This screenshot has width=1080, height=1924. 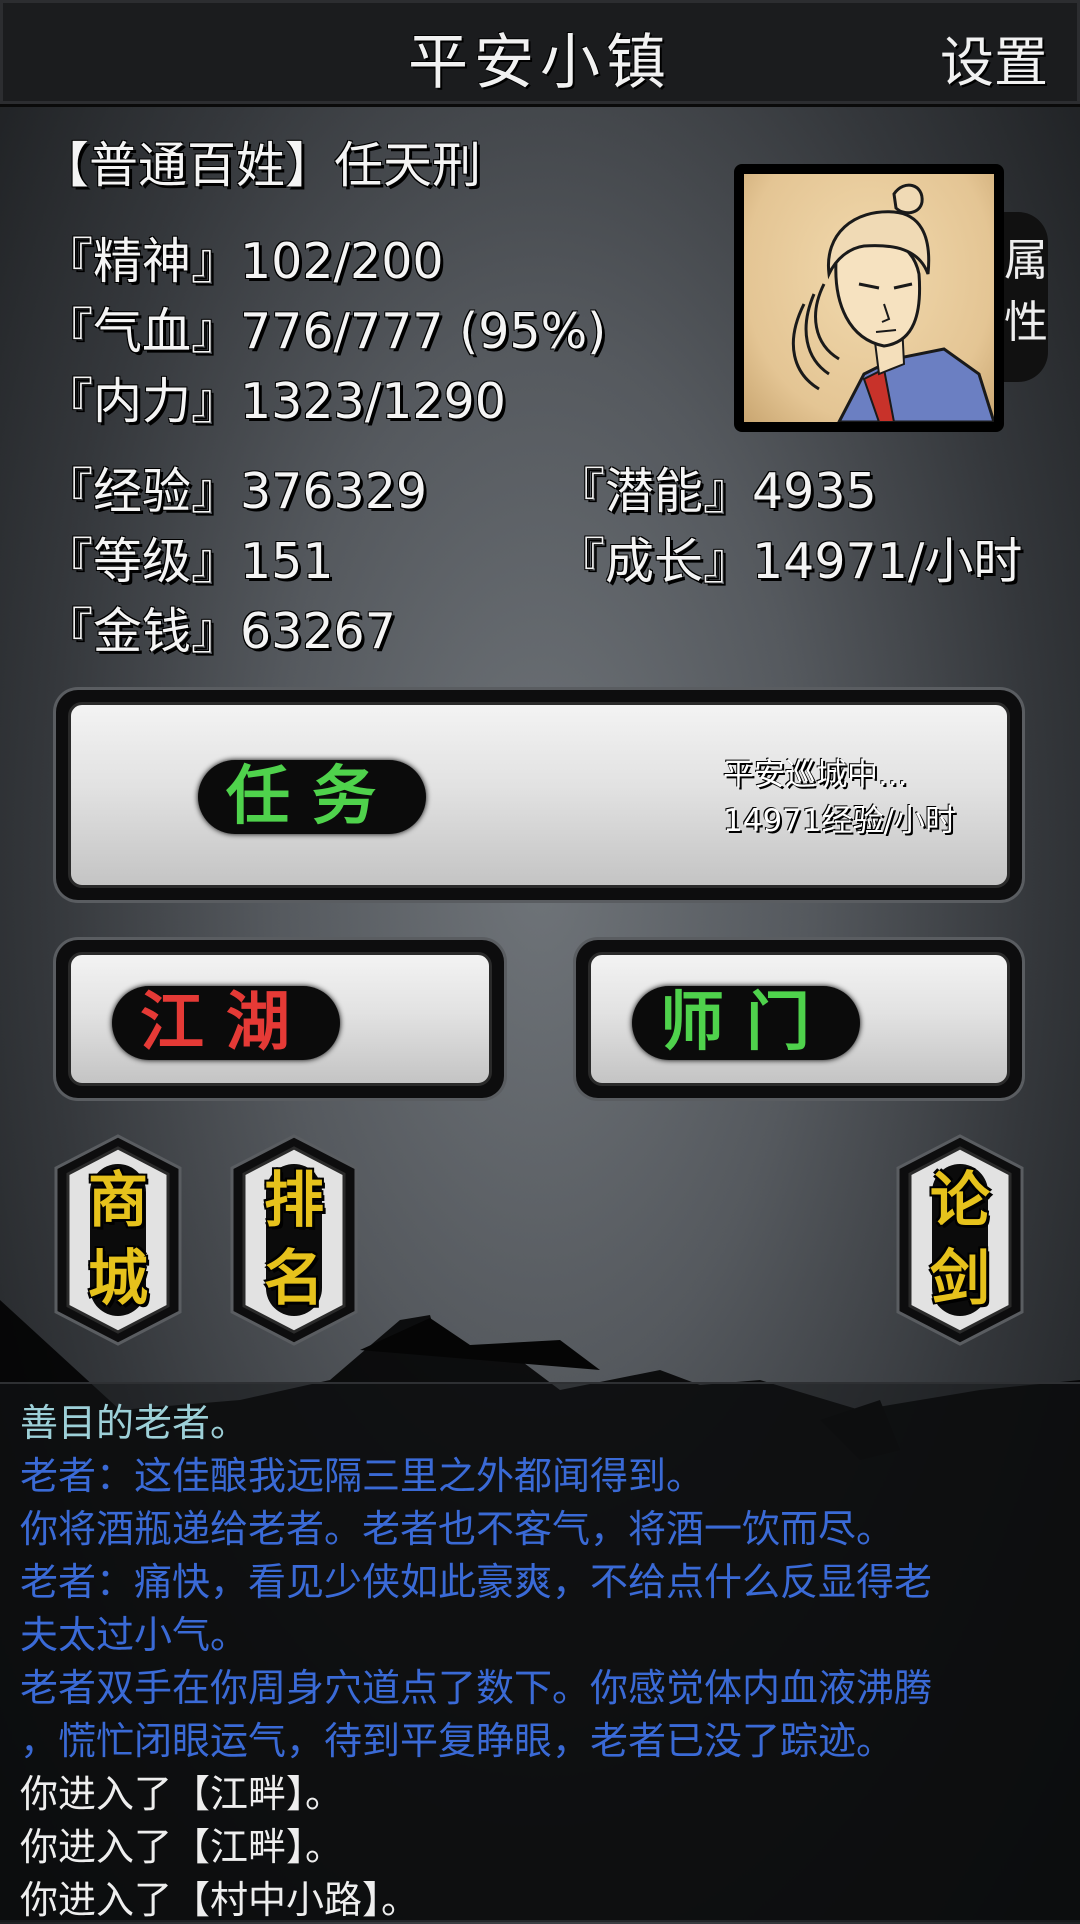 What do you see at coordinates (789, 561) in the screenshot?
I see `stat-growth: 『成长』14971/小时` at bounding box center [789, 561].